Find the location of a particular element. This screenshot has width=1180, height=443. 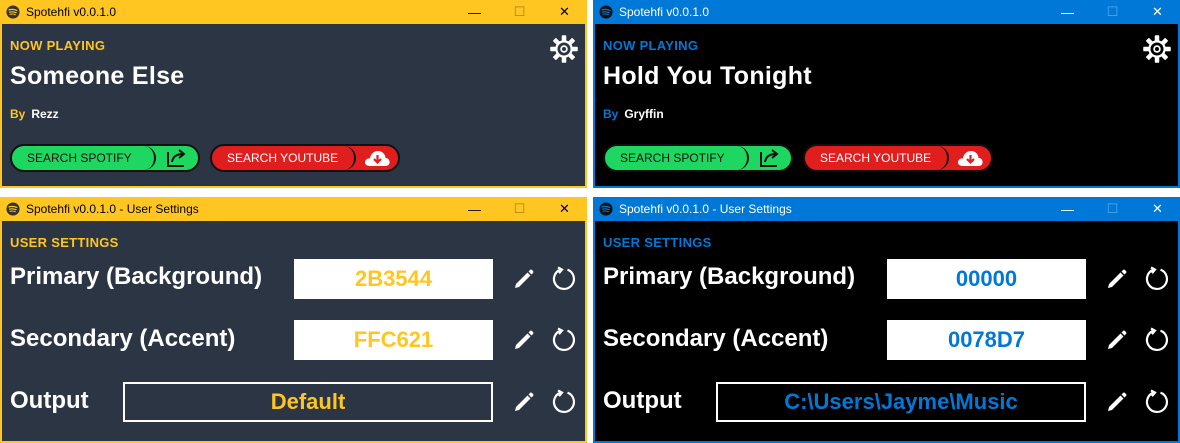

secondary-label: Secondary (Accent) is located at coordinates (123, 338).